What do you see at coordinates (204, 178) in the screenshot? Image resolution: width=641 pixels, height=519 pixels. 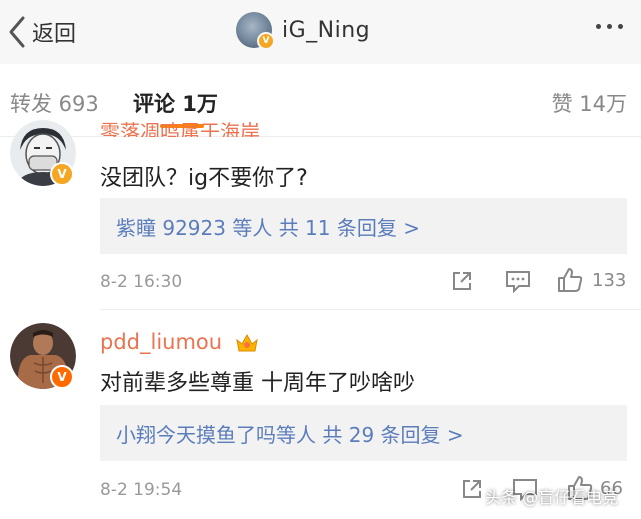 I see `comment-text: 没团队？ig不要你了?` at bounding box center [204, 178].